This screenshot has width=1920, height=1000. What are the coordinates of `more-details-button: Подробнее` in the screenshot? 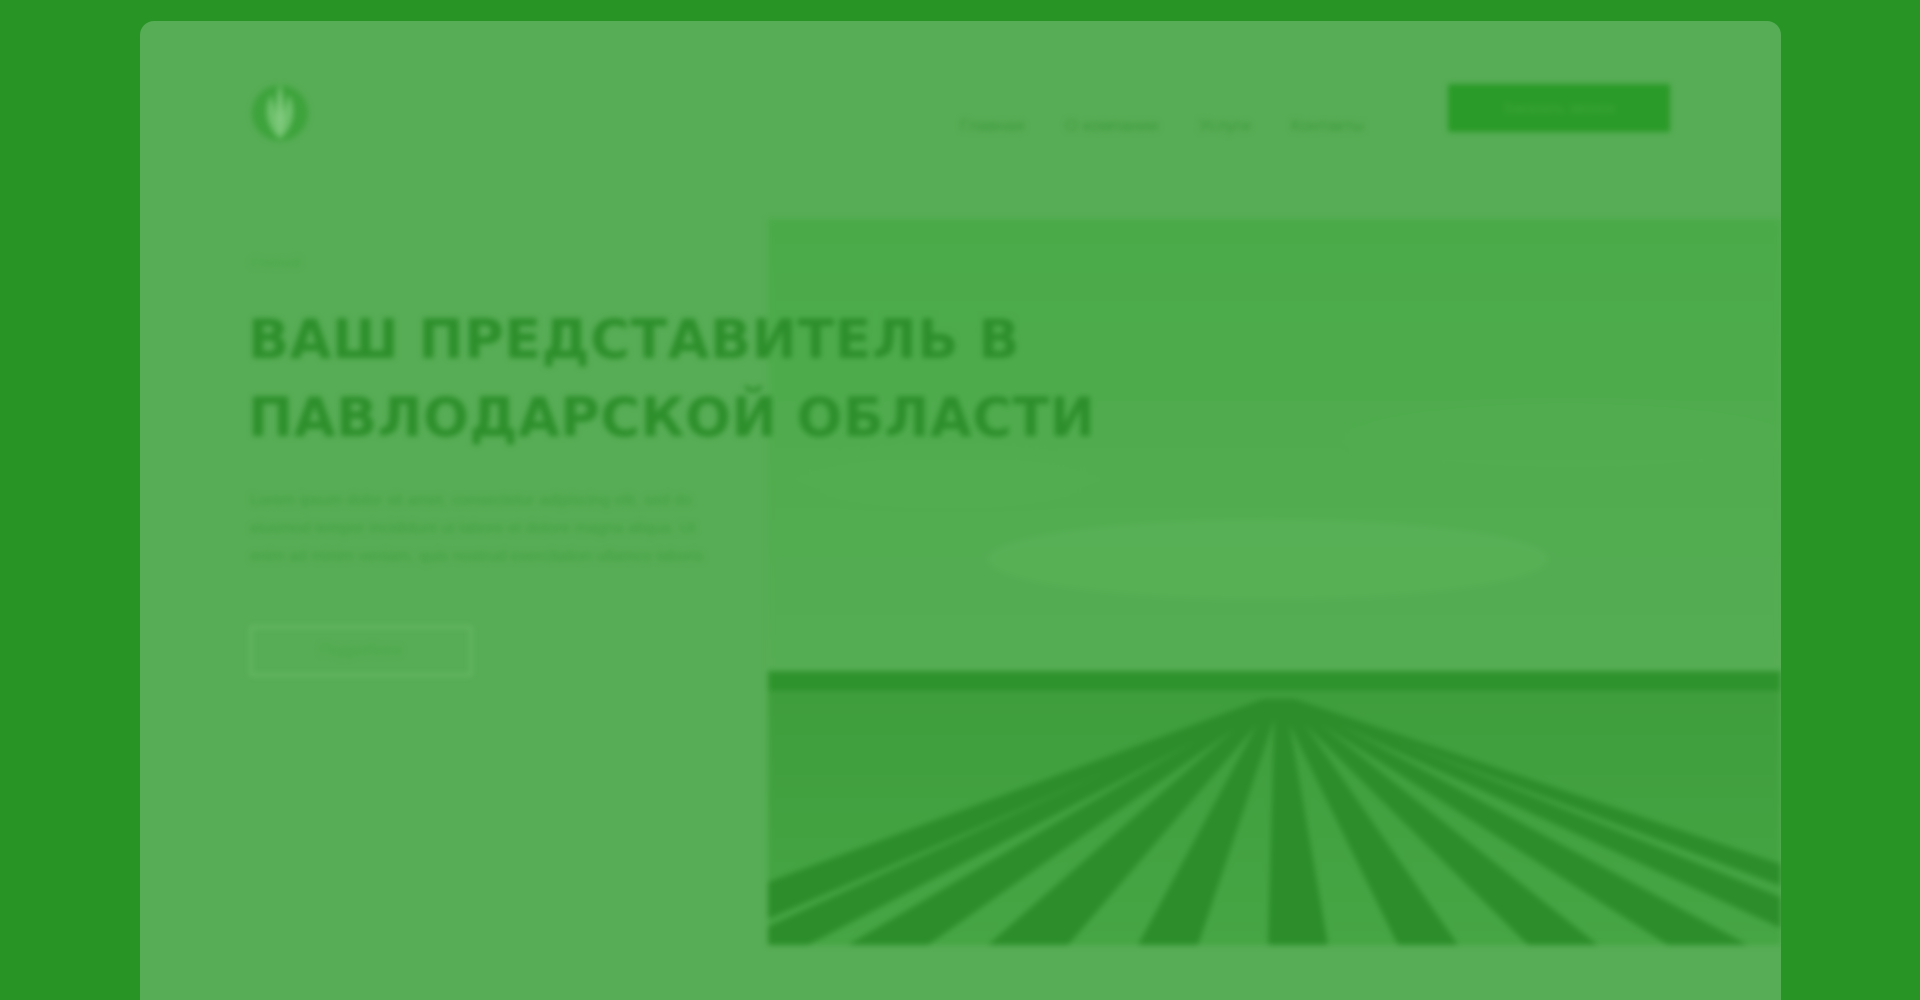 It's located at (361, 651).